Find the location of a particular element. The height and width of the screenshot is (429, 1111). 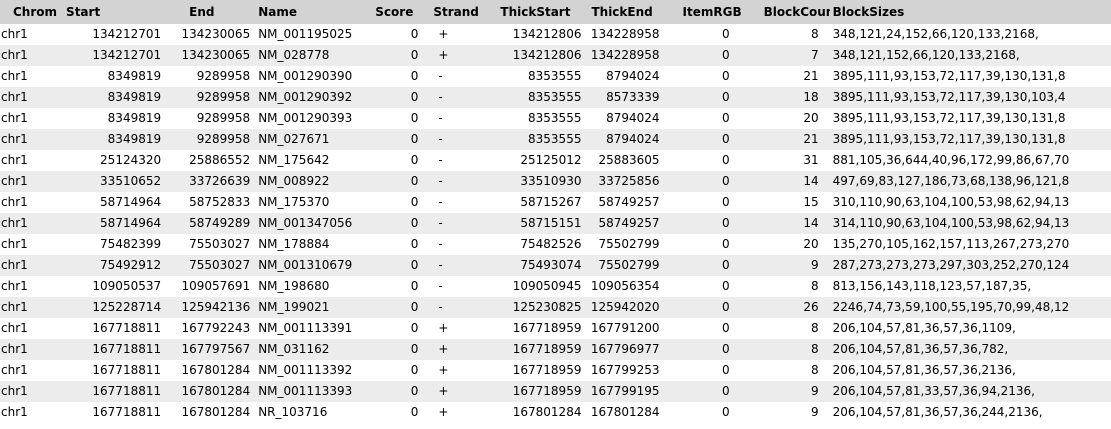

cell-name: NM_008922 is located at coordinates (294, 181).